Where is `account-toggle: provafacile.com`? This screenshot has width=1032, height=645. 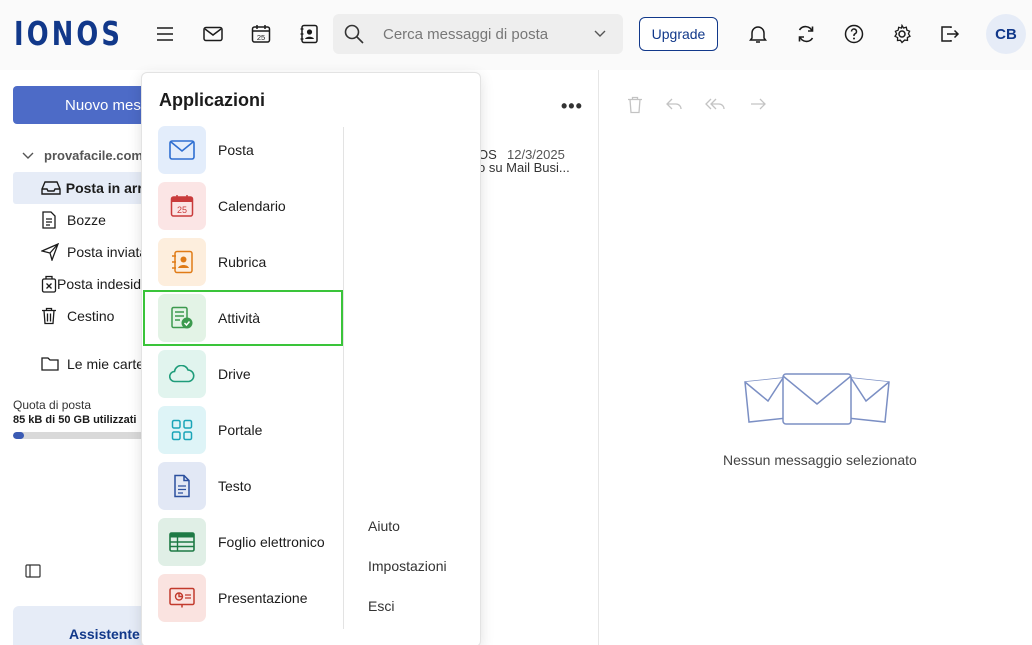
account-toggle: provafacile.com is located at coordinates (82, 155).